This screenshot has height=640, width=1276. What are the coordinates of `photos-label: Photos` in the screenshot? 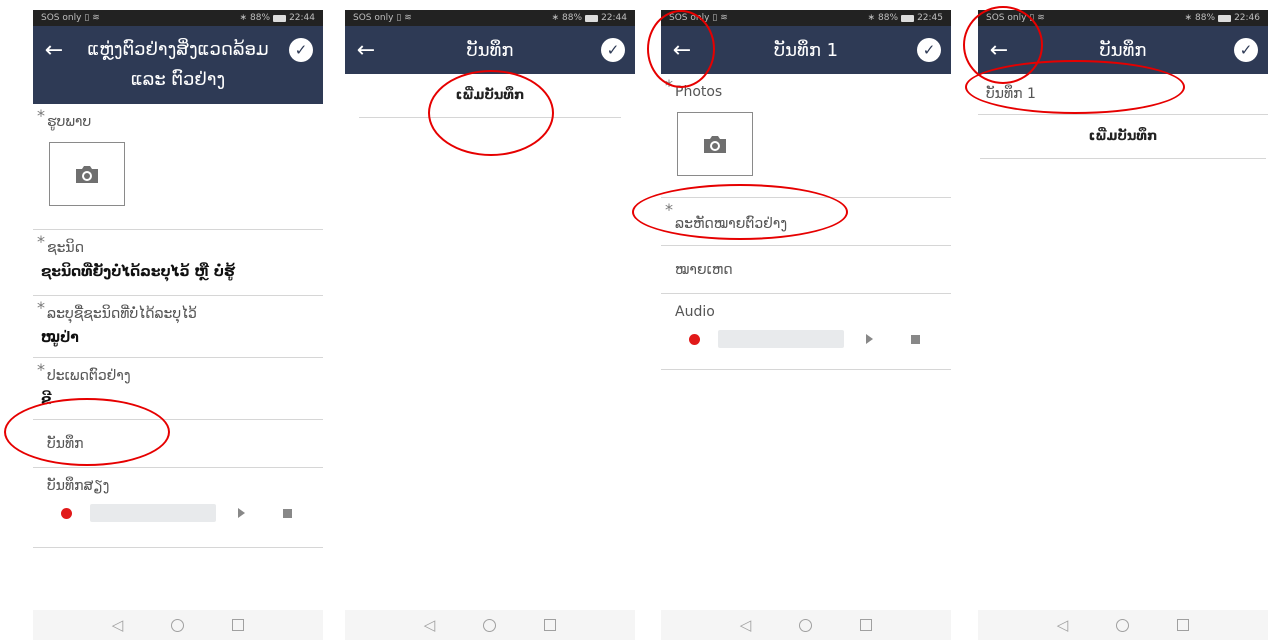 It's located at (699, 92).